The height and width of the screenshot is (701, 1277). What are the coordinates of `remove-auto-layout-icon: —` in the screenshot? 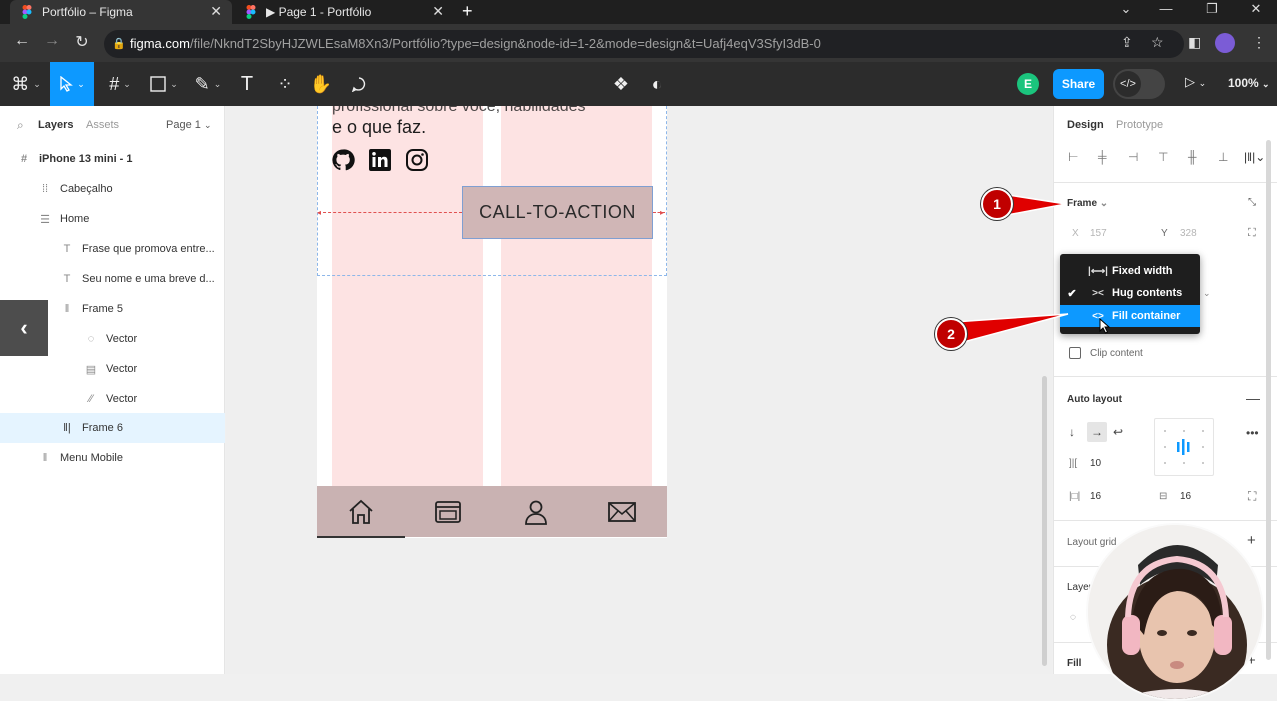 It's located at (1253, 398).